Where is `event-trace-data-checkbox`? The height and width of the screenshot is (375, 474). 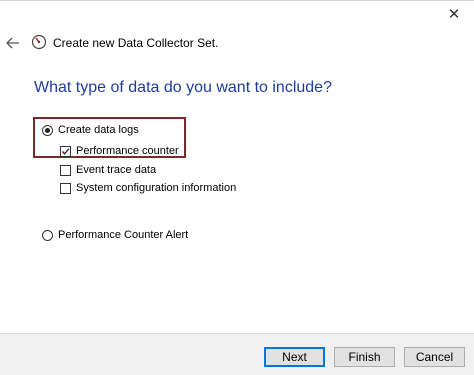
event-trace-data-checkbox is located at coordinates (65, 170).